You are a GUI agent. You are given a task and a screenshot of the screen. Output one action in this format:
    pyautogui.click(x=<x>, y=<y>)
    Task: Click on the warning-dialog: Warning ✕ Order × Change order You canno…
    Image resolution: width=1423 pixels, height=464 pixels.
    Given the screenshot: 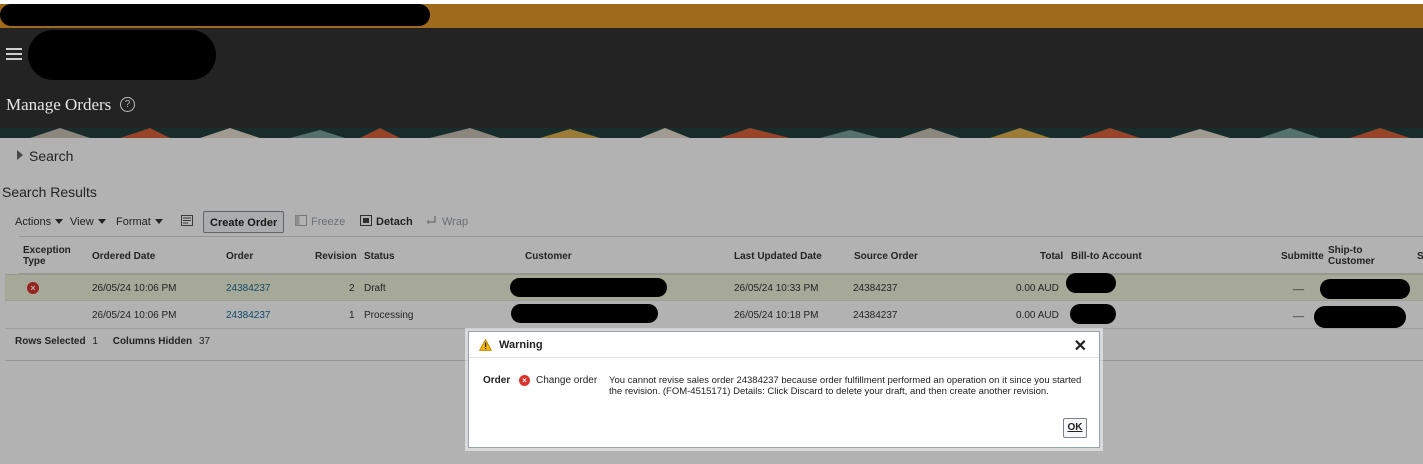 What is the action you would take?
    pyautogui.click(x=784, y=389)
    